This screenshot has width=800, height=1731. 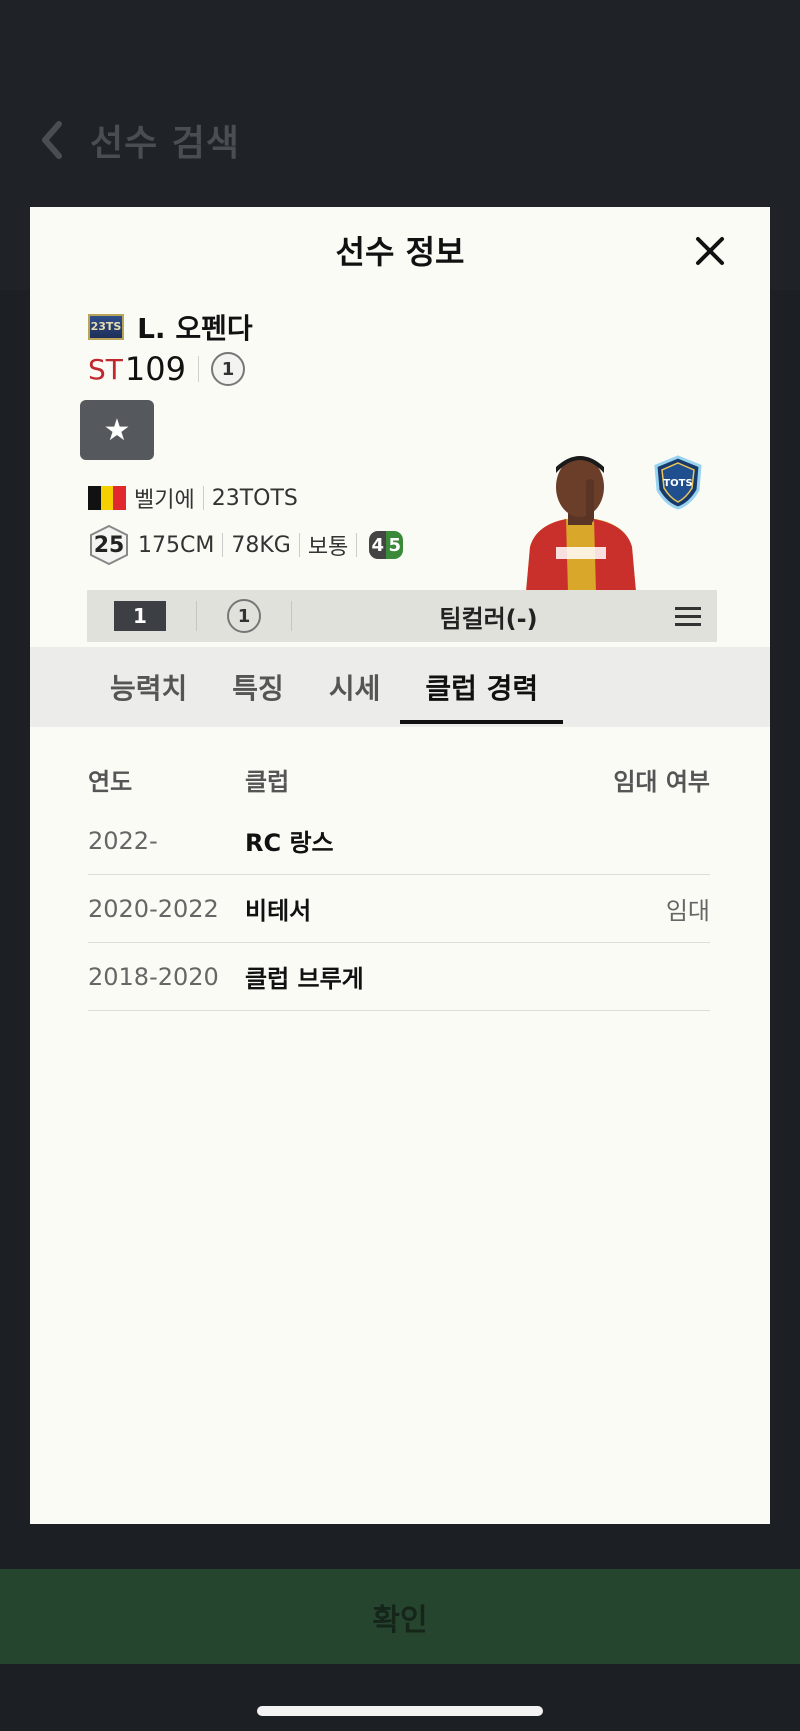 What do you see at coordinates (153, 908) in the screenshot?
I see `row-year: 2020-2022` at bounding box center [153, 908].